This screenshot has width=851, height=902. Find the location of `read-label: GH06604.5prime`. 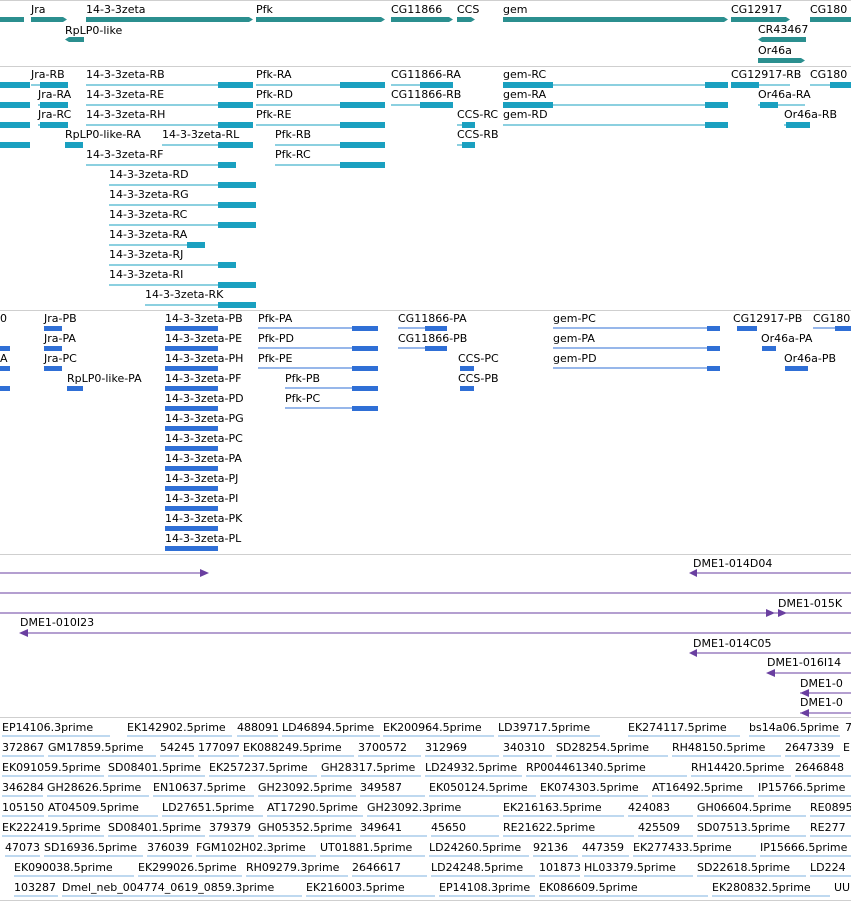

read-label: GH06604.5prime is located at coordinates (744, 807).